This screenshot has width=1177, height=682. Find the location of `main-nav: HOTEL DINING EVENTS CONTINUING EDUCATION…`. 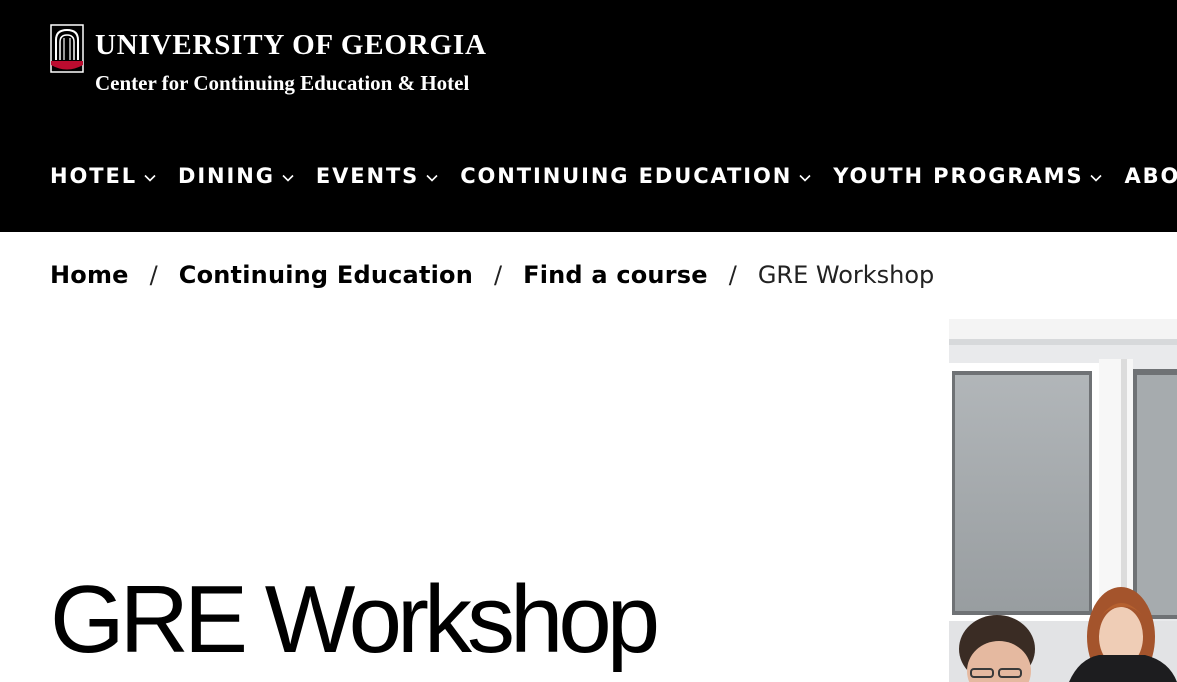

main-nav: HOTEL DINING EVENTS CONTINUING EDUCATION… is located at coordinates (613, 176).